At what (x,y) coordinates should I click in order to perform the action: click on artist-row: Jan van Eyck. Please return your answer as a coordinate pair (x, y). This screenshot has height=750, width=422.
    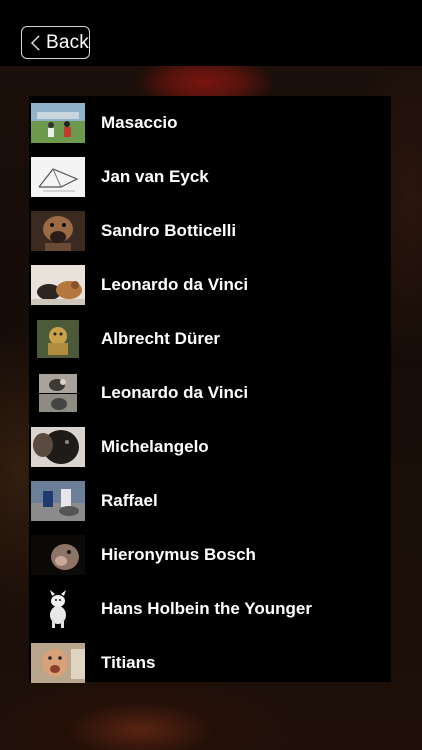
    Looking at the image, I should click on (210, 177).